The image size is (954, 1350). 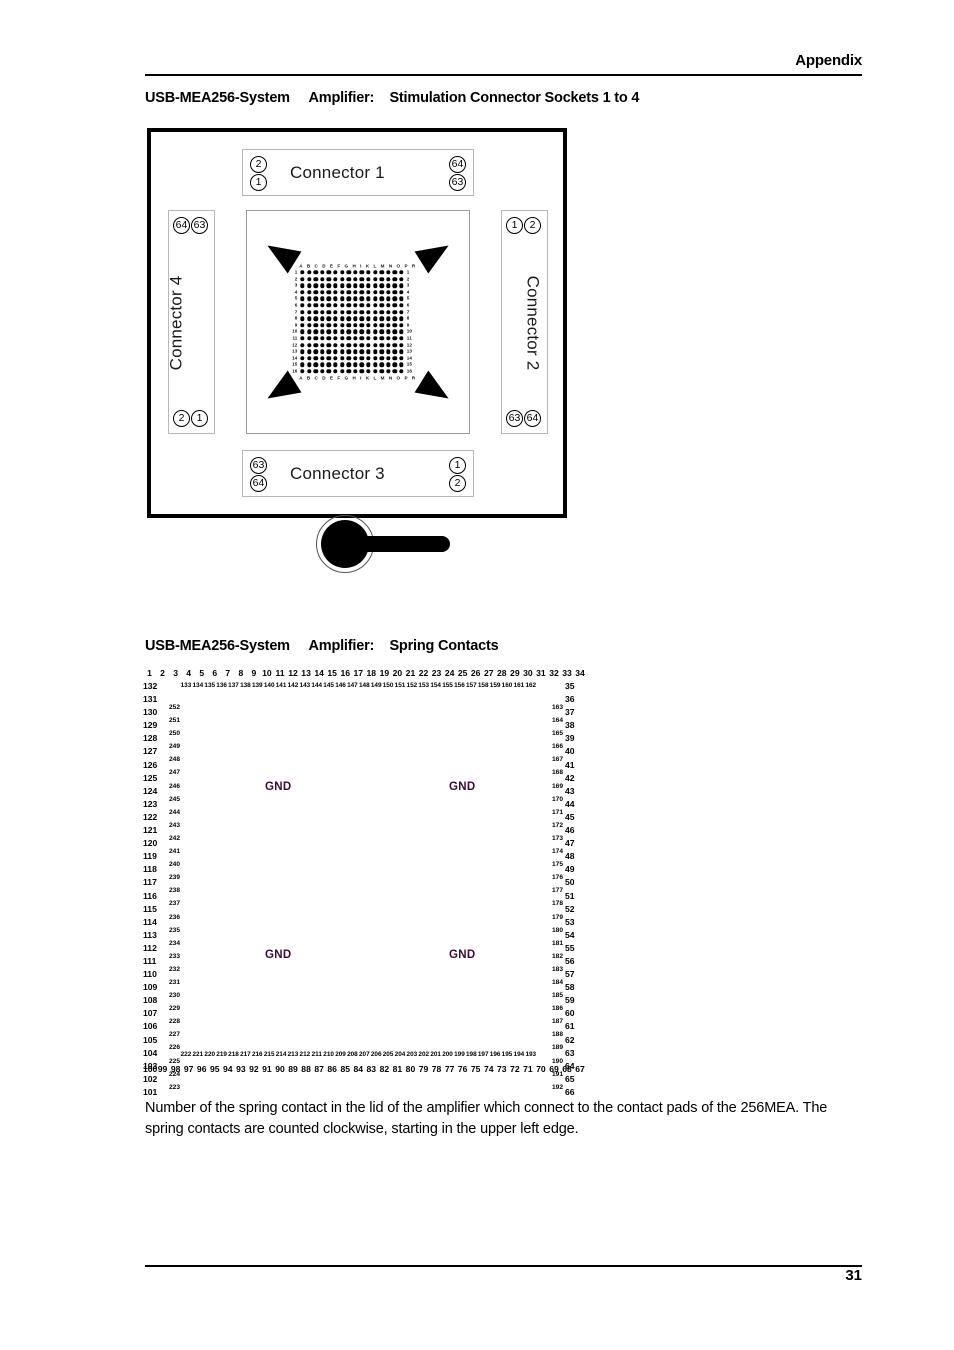 What do you see at coordinates (296, 292) in the screenshot?
I see `mea-row-number: 4` at bounding box center [296, 292].